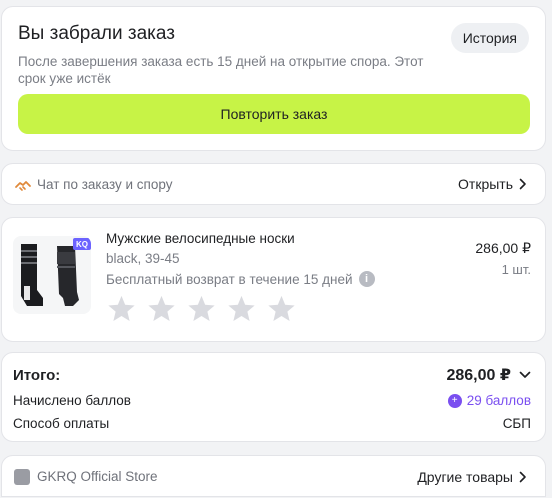  Describe the element at coordinates (274, 114) in the screenshot. I see `repeat-order-button: Повторить заказ` at that location.